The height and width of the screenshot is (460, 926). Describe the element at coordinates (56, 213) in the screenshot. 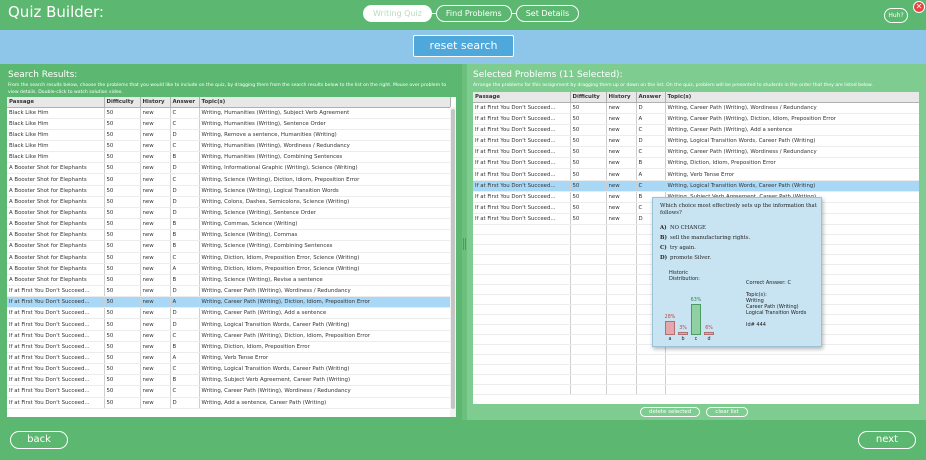

I see `table-cell: A Booster Shot for Elephants` at that location.